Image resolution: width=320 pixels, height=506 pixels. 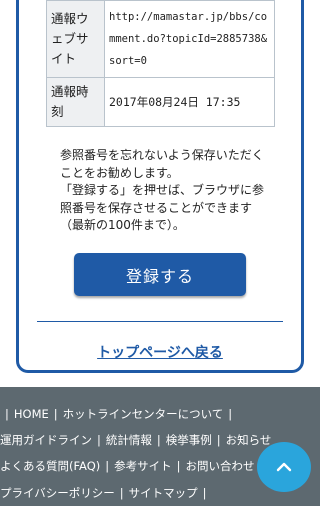 I want to click on top-page-link: トップページへ戻る, so click(x=160, y=352).